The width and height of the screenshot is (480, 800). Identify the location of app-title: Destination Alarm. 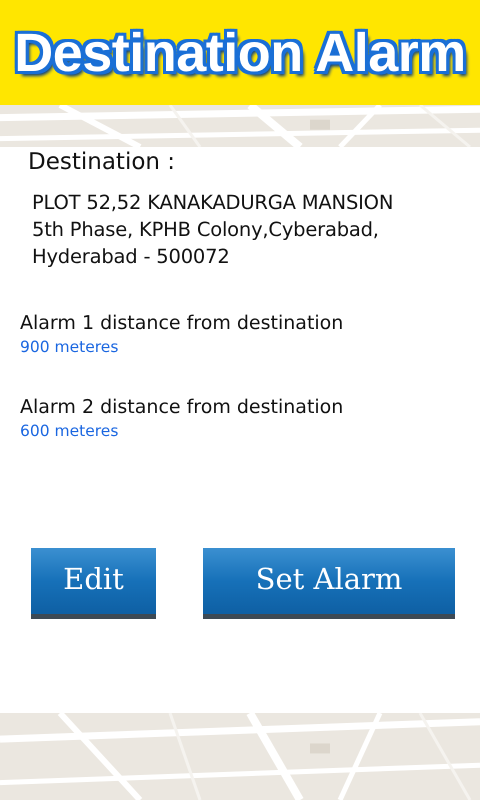
(240, 53).